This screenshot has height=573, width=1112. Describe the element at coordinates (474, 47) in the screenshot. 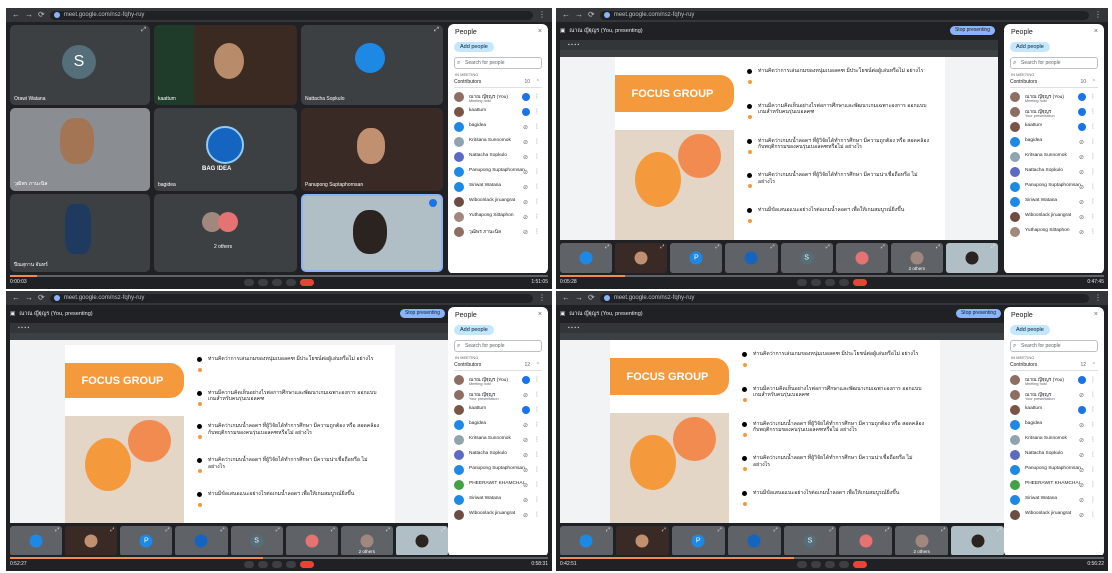

I see `add-people-button: Add people` at that location.